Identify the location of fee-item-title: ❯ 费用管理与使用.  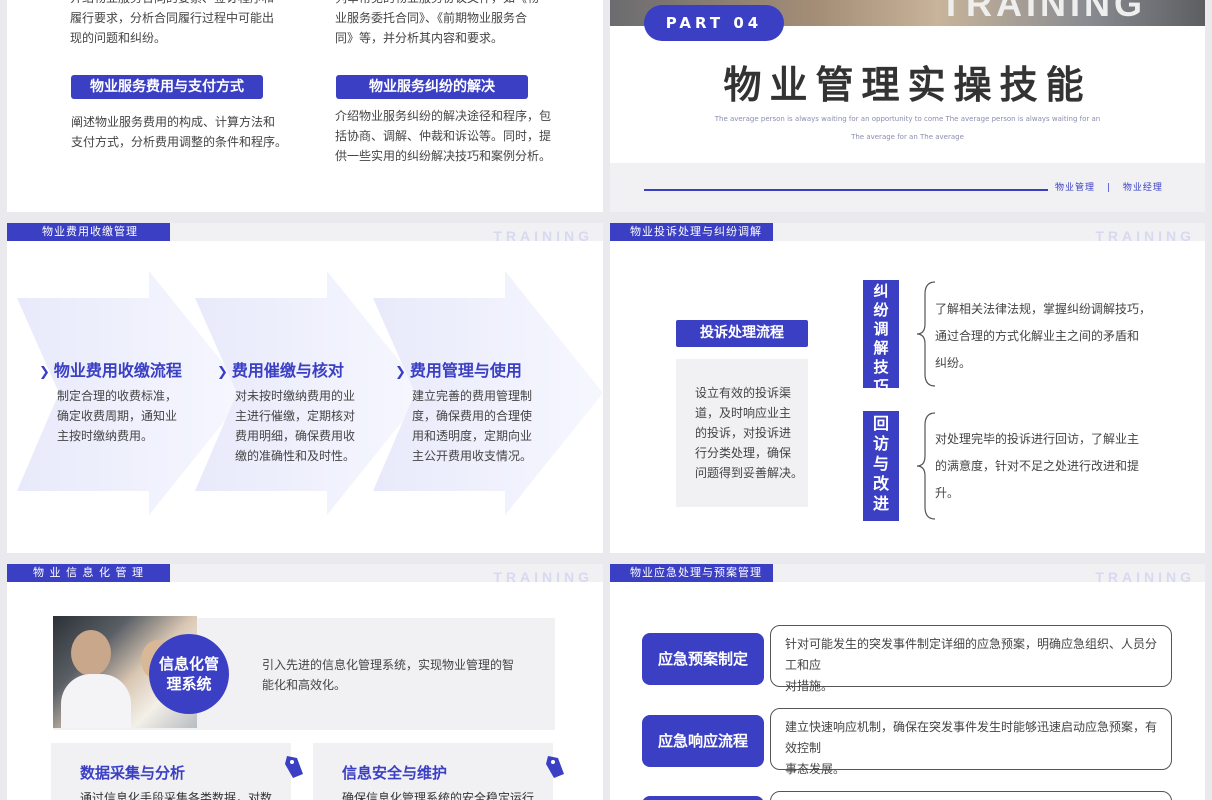
(458, 369).